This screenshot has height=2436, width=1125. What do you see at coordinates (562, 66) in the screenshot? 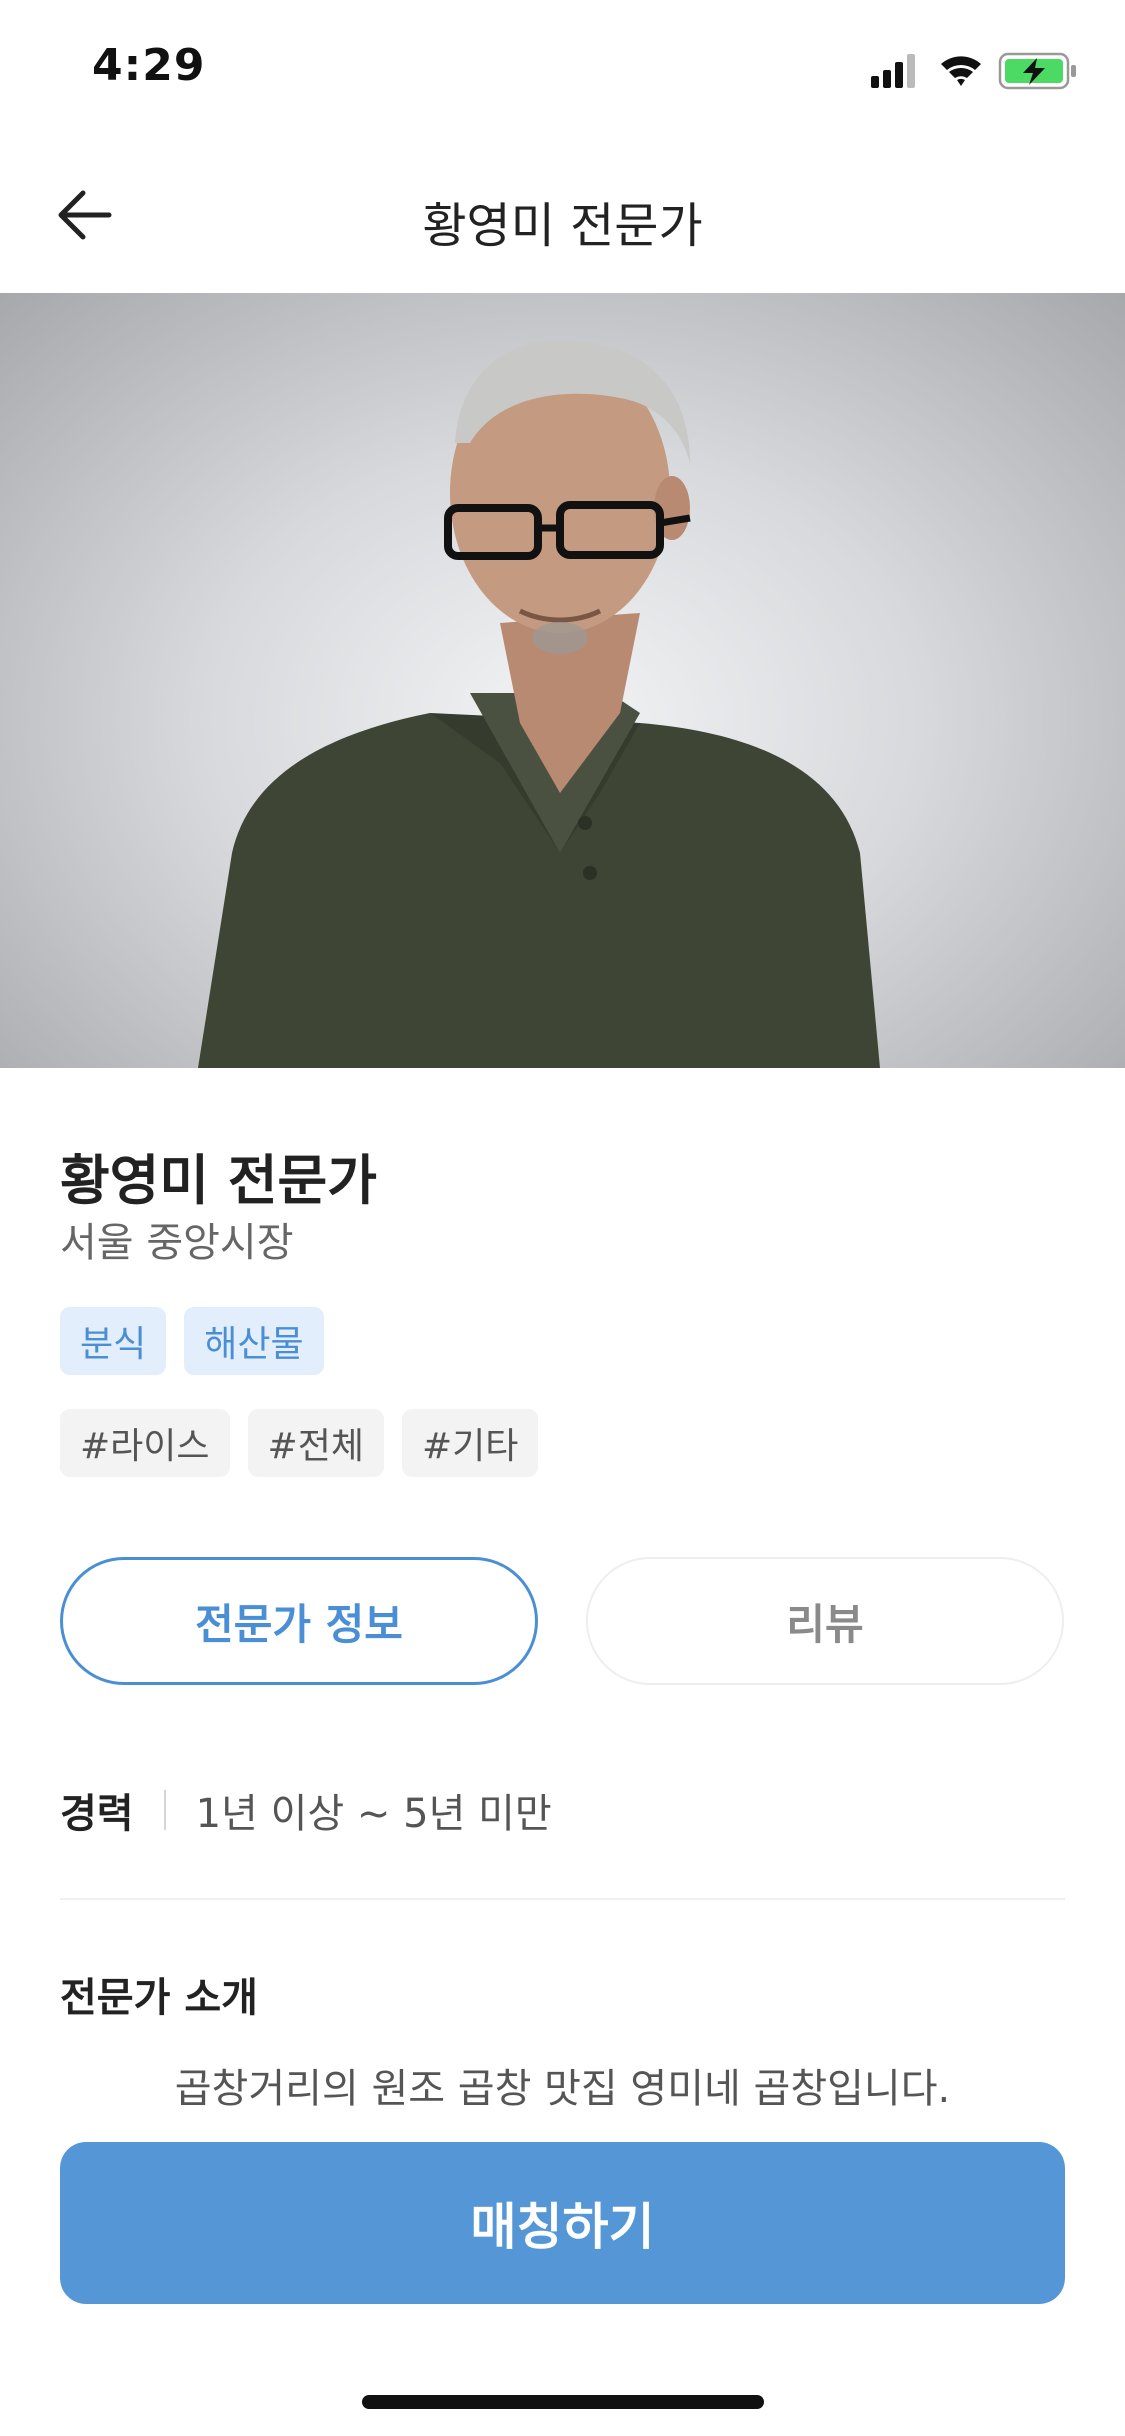
I see `status-bar: 4:29` at bounding box center [562, 66].